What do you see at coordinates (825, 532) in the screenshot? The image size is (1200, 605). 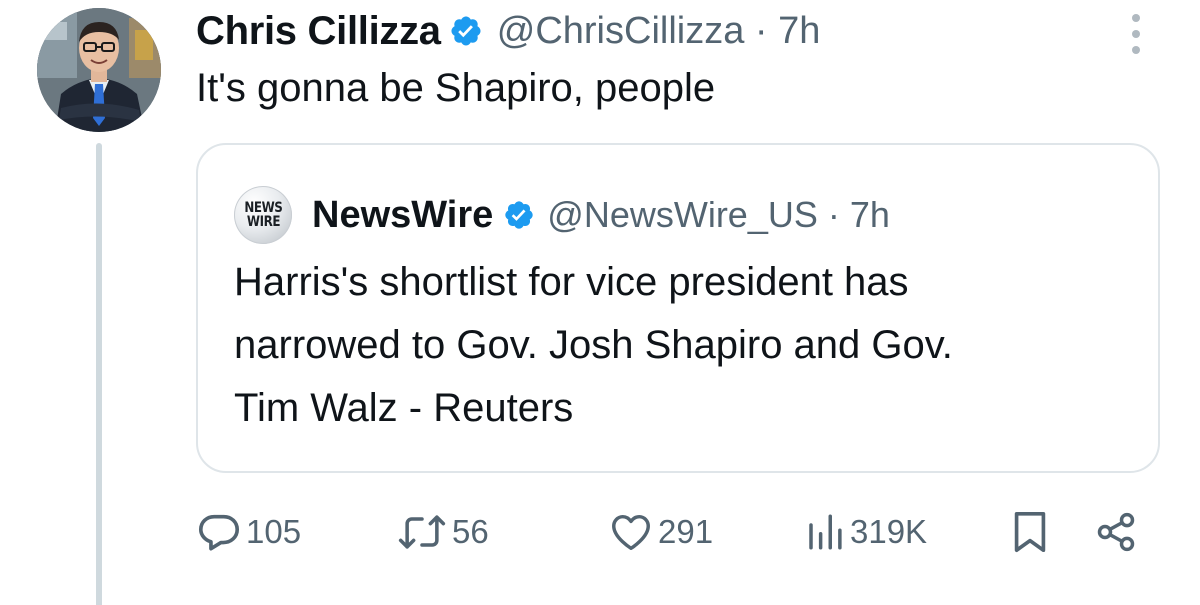 I see `views-icon` at bounding box center [825, 532].